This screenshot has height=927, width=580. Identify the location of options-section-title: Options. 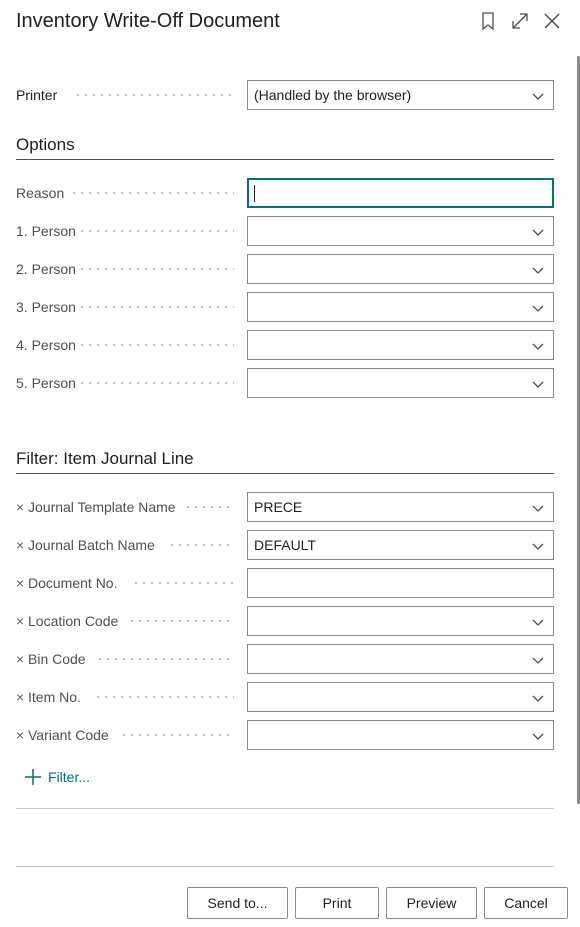
(45, 144).